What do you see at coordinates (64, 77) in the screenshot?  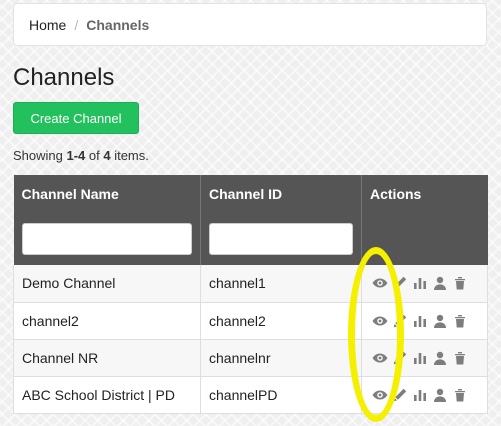 I see `page-title: Channels` at bounding box center [64, 77].